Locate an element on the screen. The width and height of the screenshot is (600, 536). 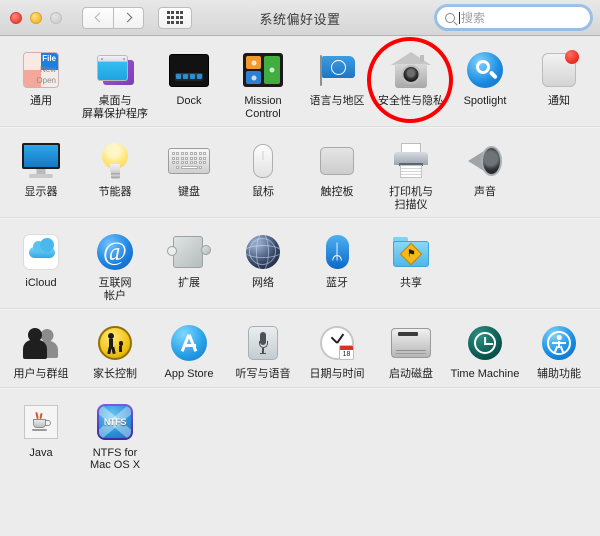
pref-pane-keyboard: 键盘 is located at coordinates (189, 174).